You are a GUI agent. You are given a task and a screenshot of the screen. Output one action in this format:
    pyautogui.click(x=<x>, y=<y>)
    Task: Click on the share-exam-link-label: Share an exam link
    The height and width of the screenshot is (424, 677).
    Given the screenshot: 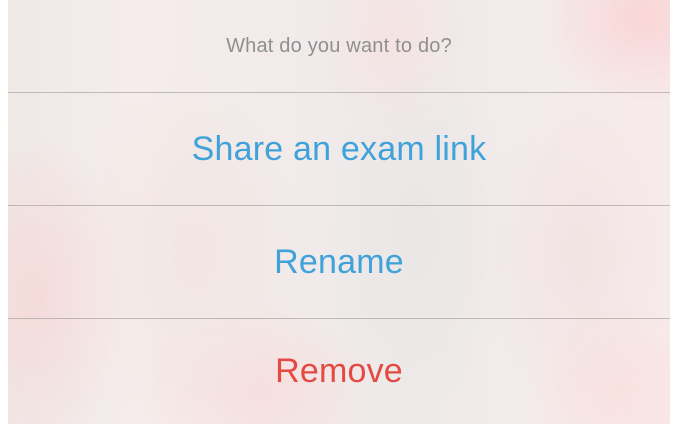 What is the action you would take?
    pyautogui.click(x=339, y=148)
    